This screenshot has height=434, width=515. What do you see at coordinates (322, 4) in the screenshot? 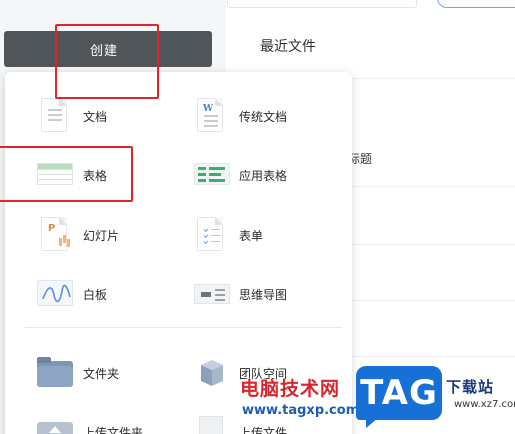
I see `search-input` at bounding box center [322, 4].